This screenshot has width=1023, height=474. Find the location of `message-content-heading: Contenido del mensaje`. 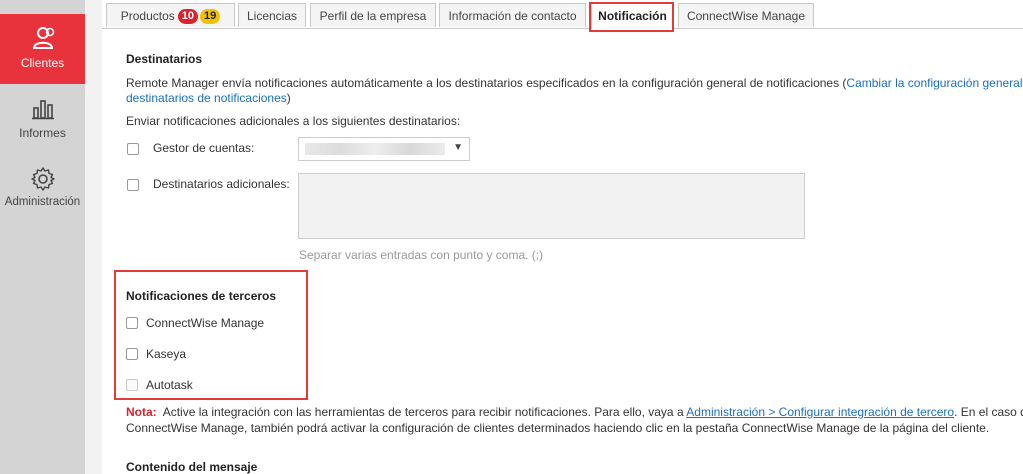

message-content-heading: Contenido del mensaje is located at coordinates (192, 467).